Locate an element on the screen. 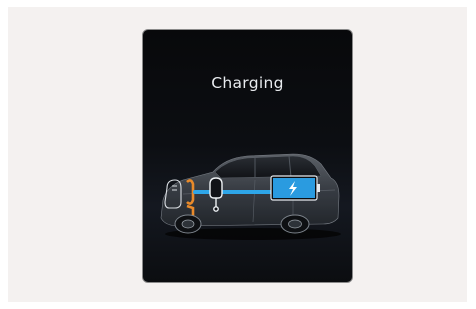 The image size is (476, 309). car-icon is located at coordinates (250, 196).